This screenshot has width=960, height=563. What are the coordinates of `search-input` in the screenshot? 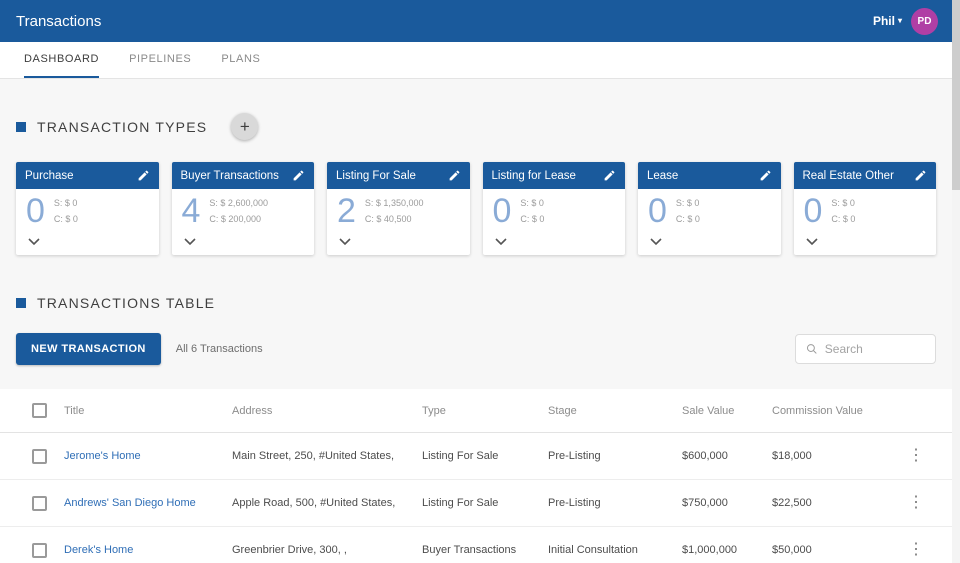 It's located at (874, 349).